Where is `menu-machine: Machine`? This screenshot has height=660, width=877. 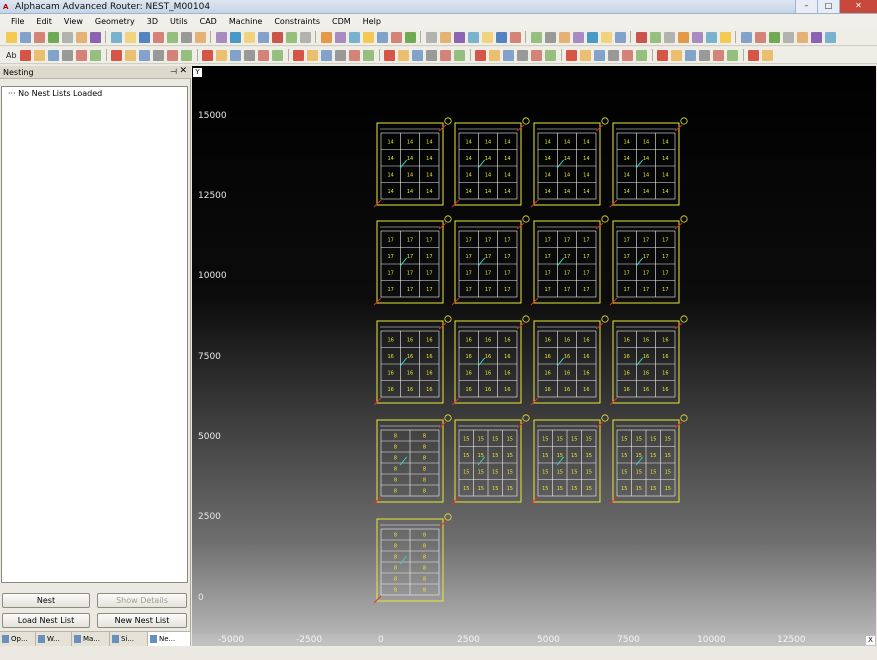
menu-machine: Machine is located at coordinates (246, 21).